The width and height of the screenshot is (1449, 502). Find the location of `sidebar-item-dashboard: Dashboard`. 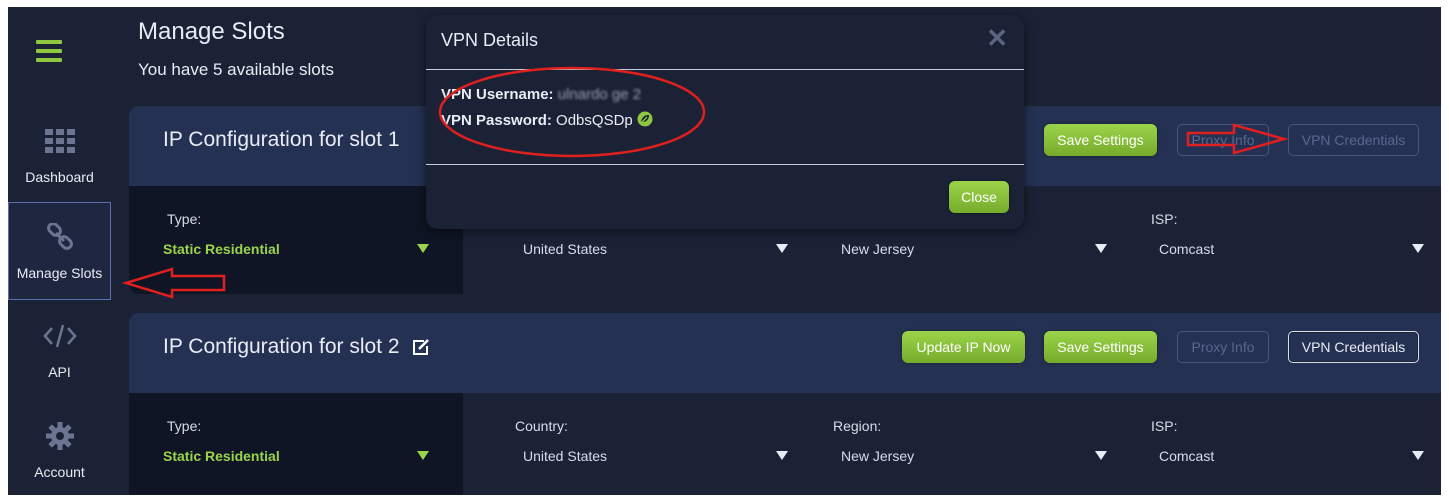

sidebar-item-dashboard: Dashboard is located at coordinates (59, 156).